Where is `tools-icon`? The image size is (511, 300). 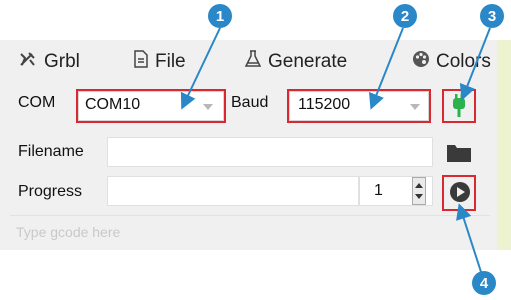 tools-icon is located at coordinates (28, 62).